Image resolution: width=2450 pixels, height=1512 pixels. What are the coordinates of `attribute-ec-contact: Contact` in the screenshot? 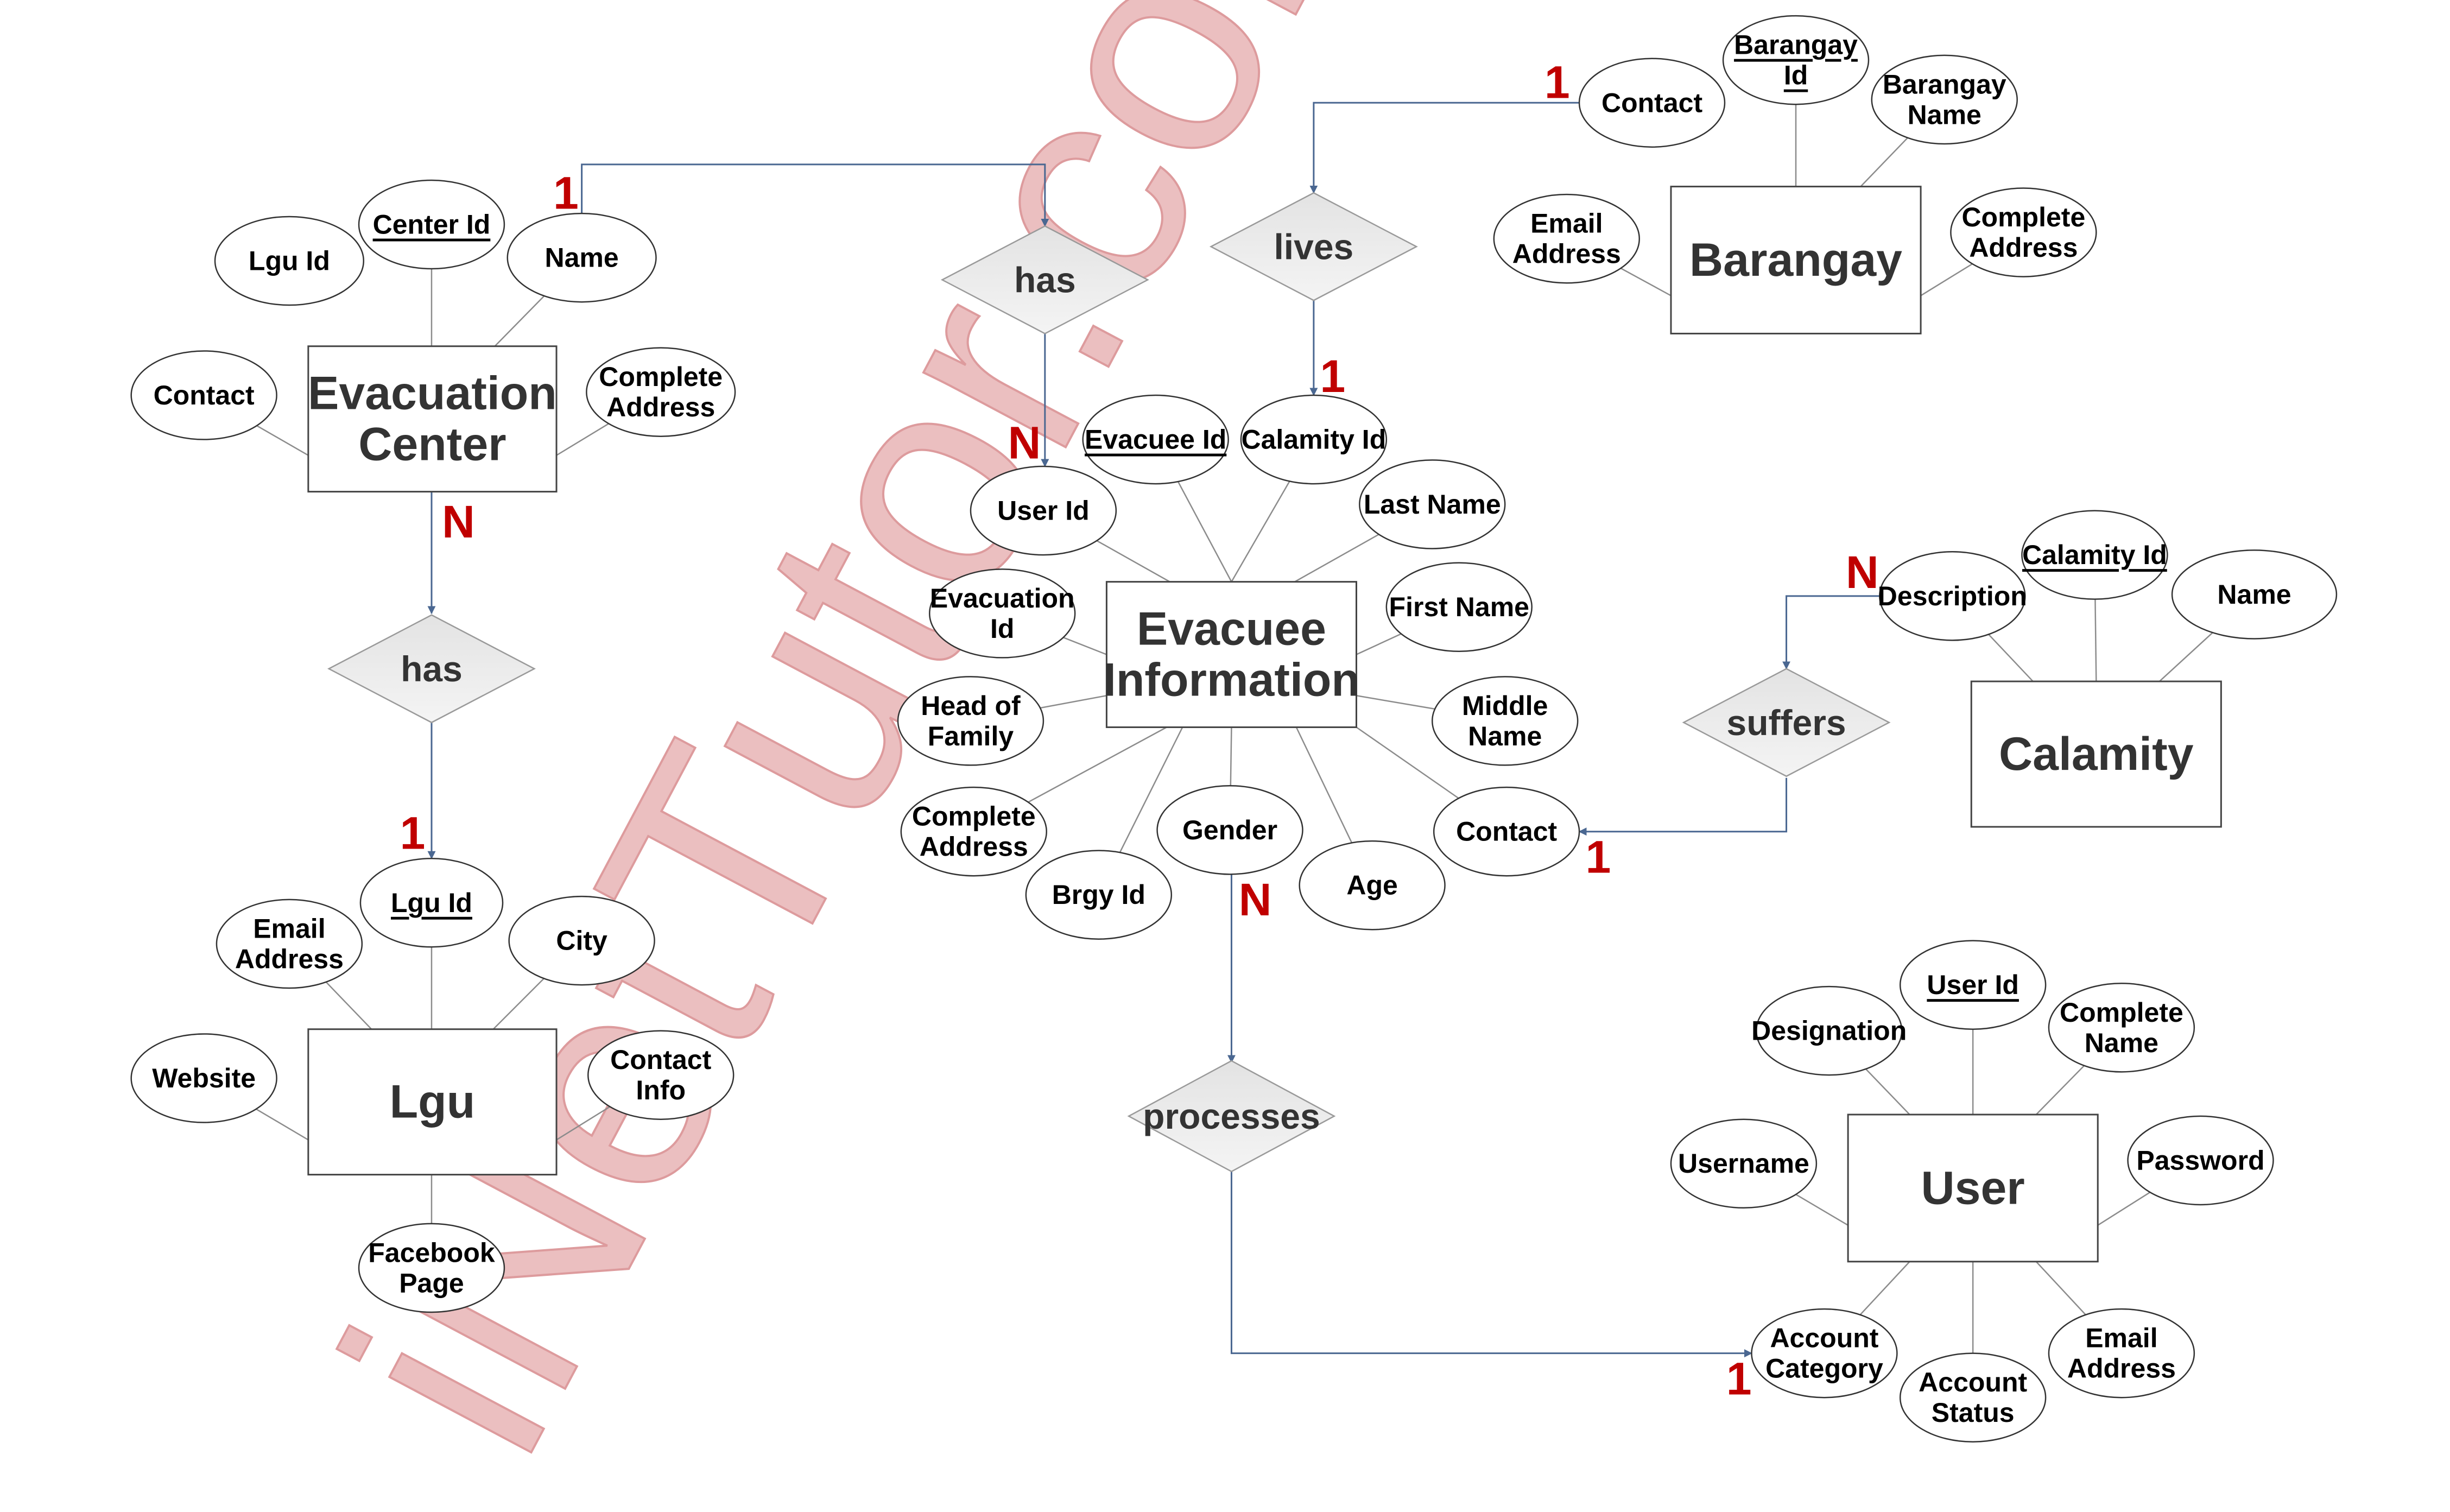 It's located at (204, 395).